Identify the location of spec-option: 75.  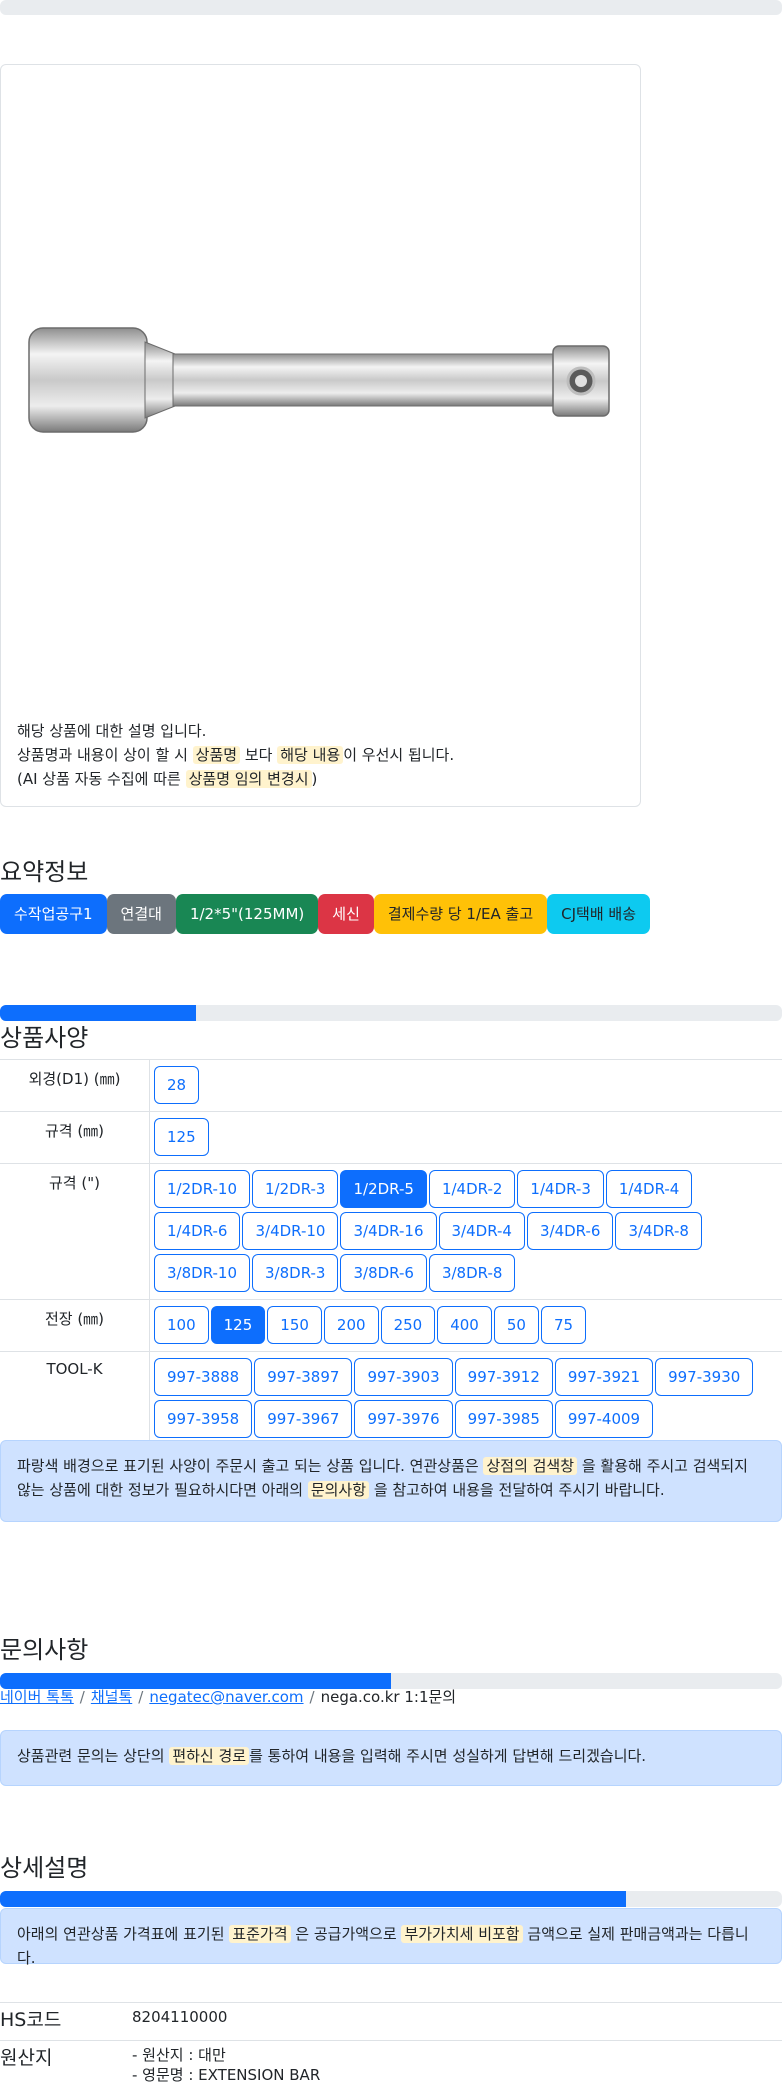
(563, 1325).